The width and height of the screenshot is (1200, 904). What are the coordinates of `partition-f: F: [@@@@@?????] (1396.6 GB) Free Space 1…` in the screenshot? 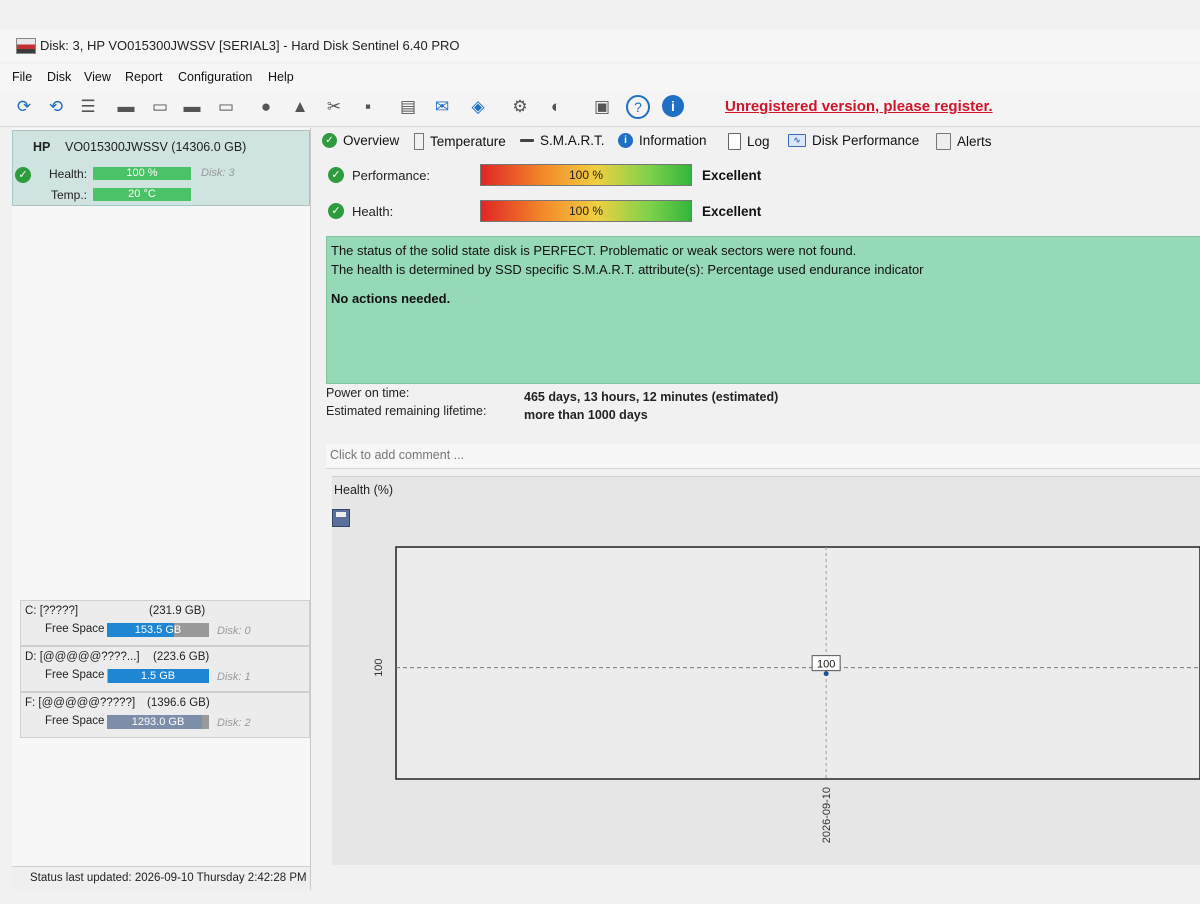 It's located at (165, 715).